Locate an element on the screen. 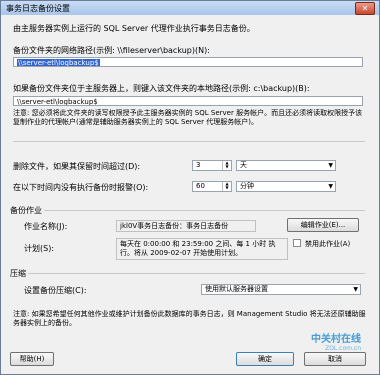 The image size is (380, 375). delete-files-value: 3 is located at coordinates (198, 165).